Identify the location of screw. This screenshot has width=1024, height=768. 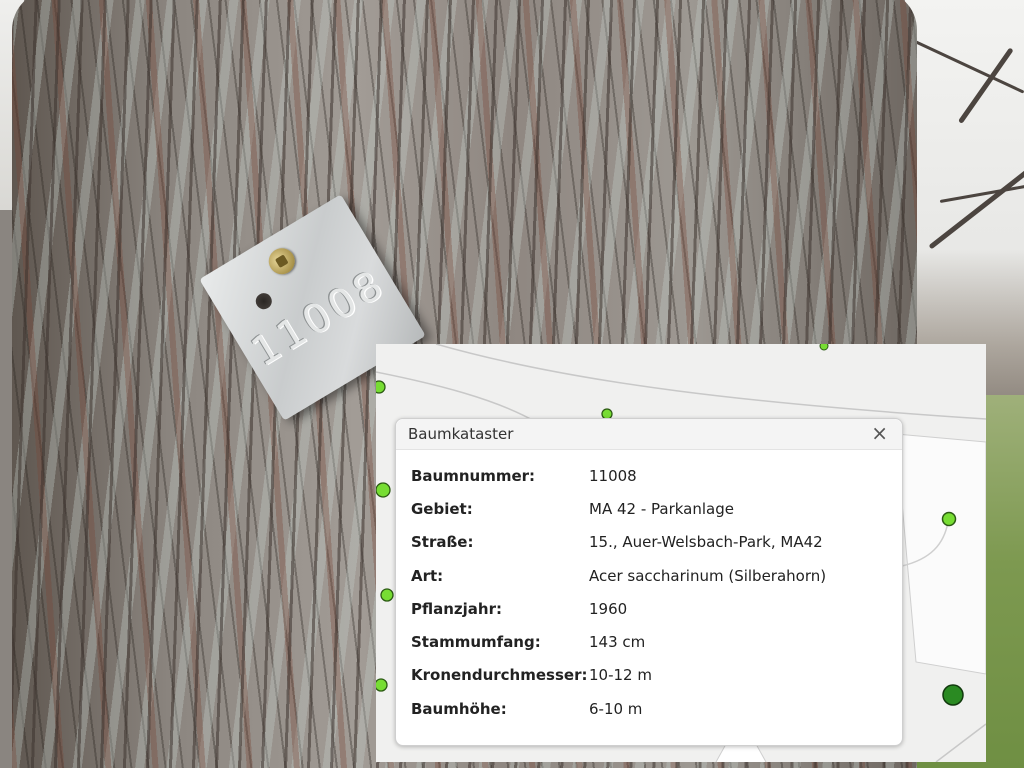
(281, 261).